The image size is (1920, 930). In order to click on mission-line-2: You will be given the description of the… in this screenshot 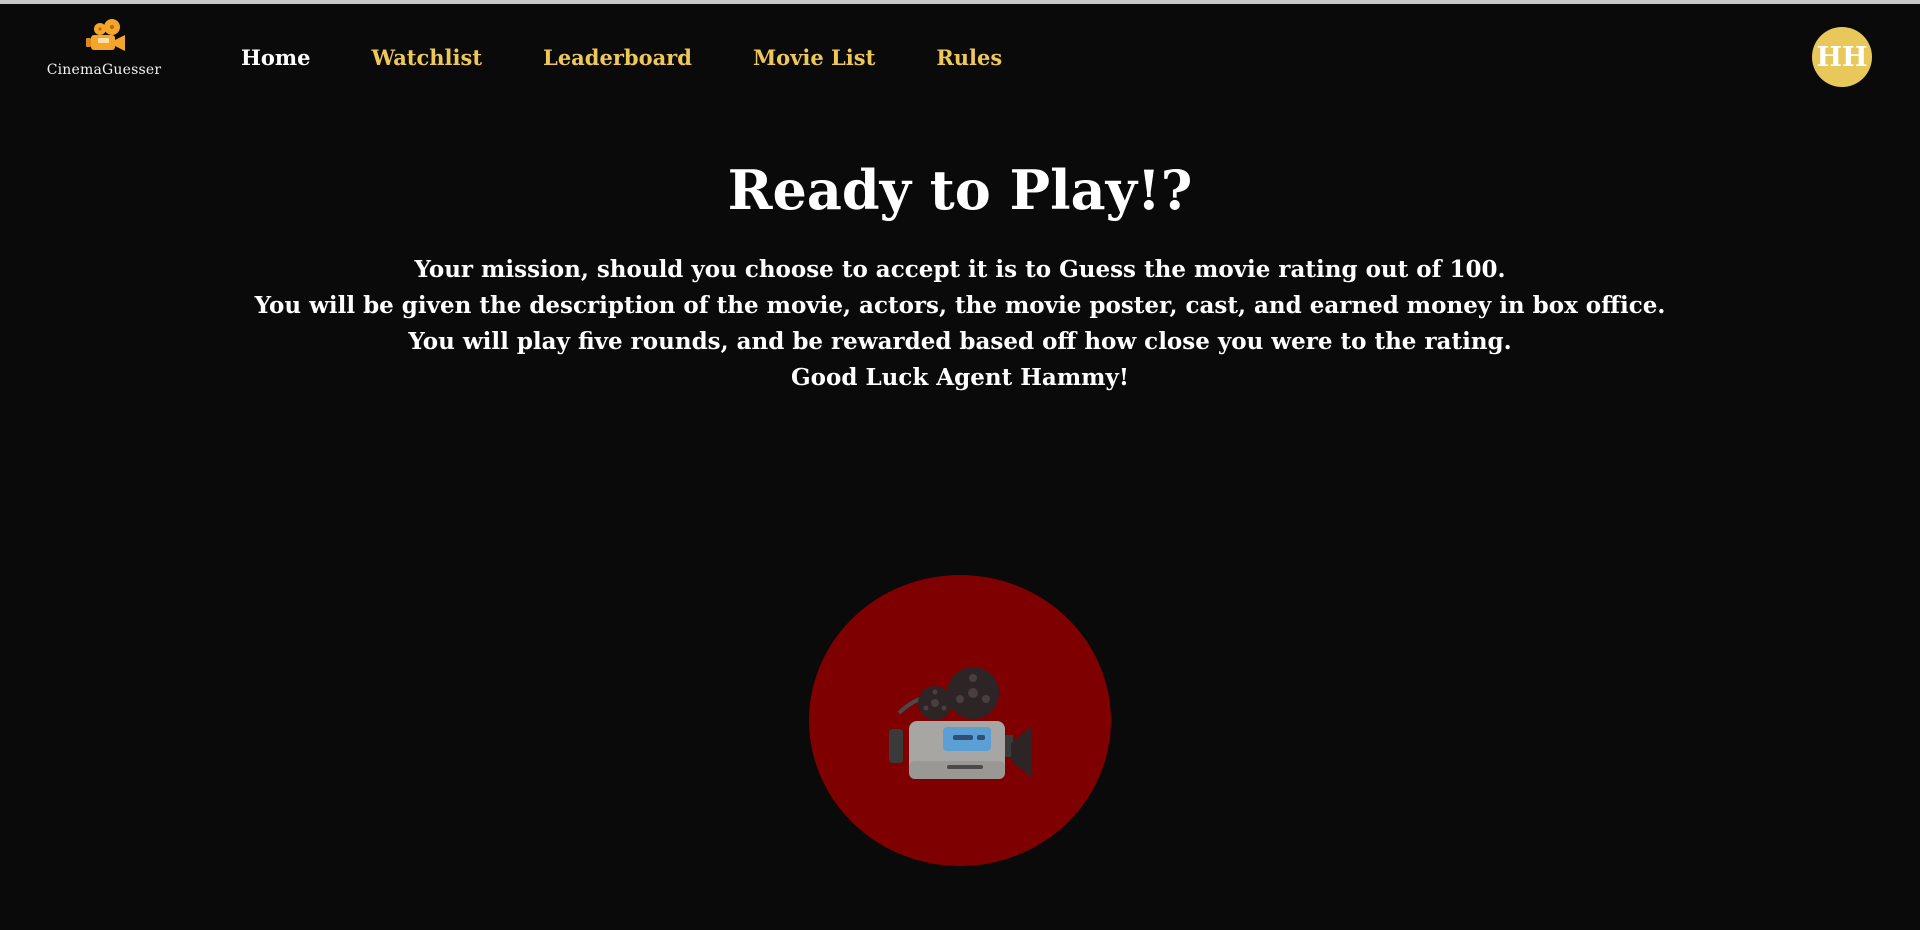, I will do `click(960, 305)`.